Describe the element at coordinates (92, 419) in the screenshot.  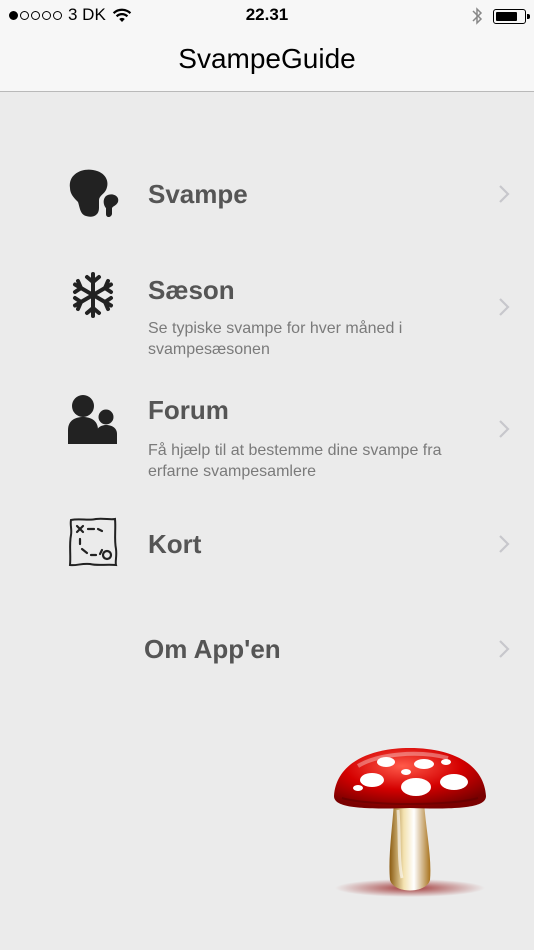
I see `people-icon` at that location.